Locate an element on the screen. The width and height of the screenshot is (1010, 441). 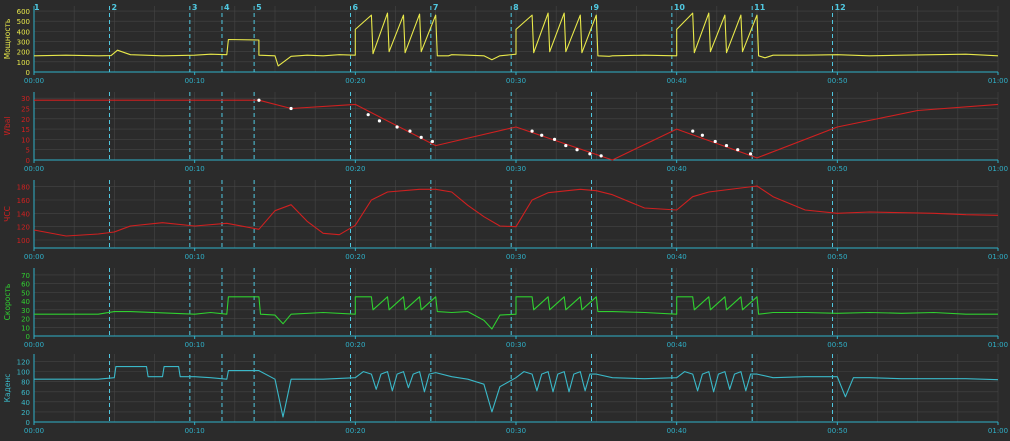
y-tick-label: 160 is located at coordinates (23, 201).